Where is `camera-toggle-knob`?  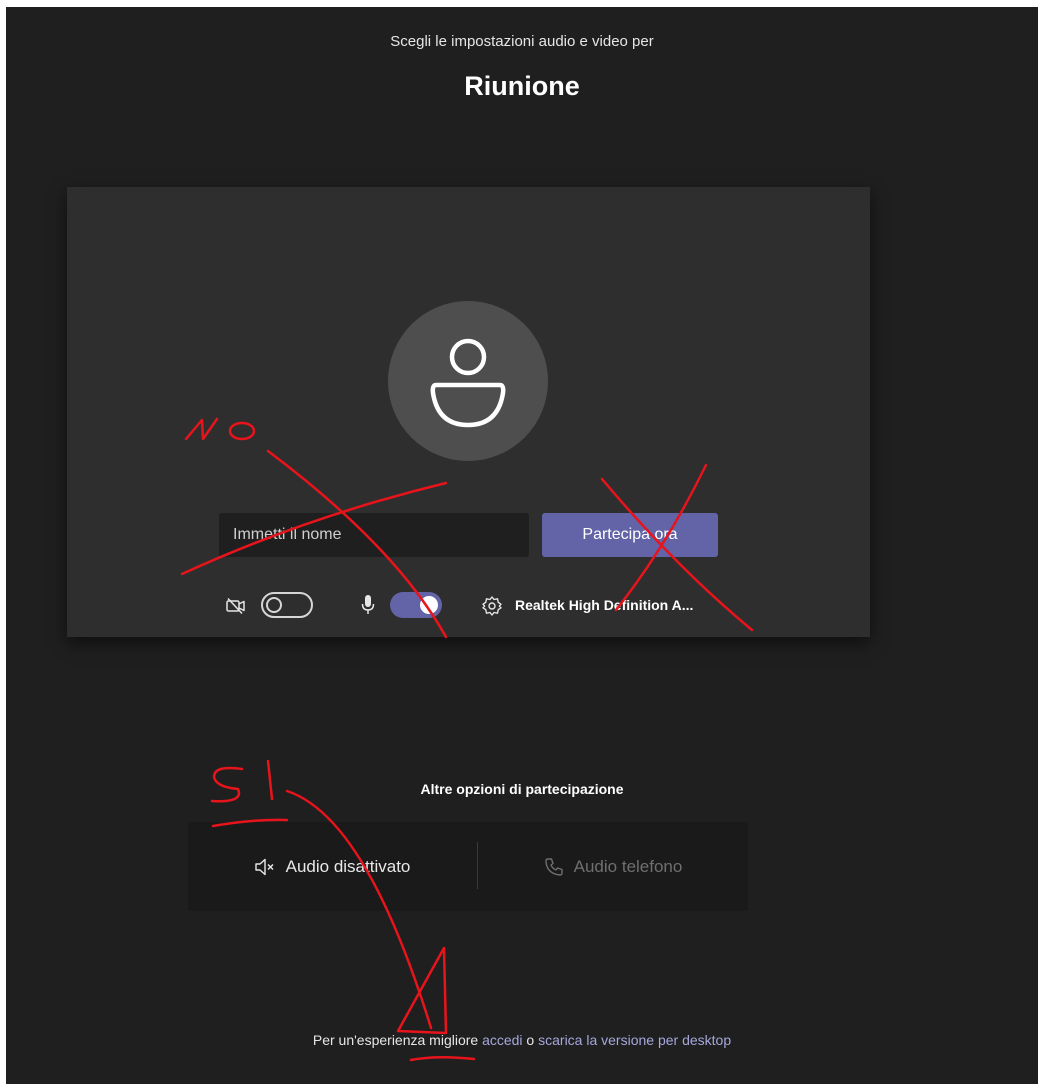 camera-toggle-knob is located at coordinates (274, 605).